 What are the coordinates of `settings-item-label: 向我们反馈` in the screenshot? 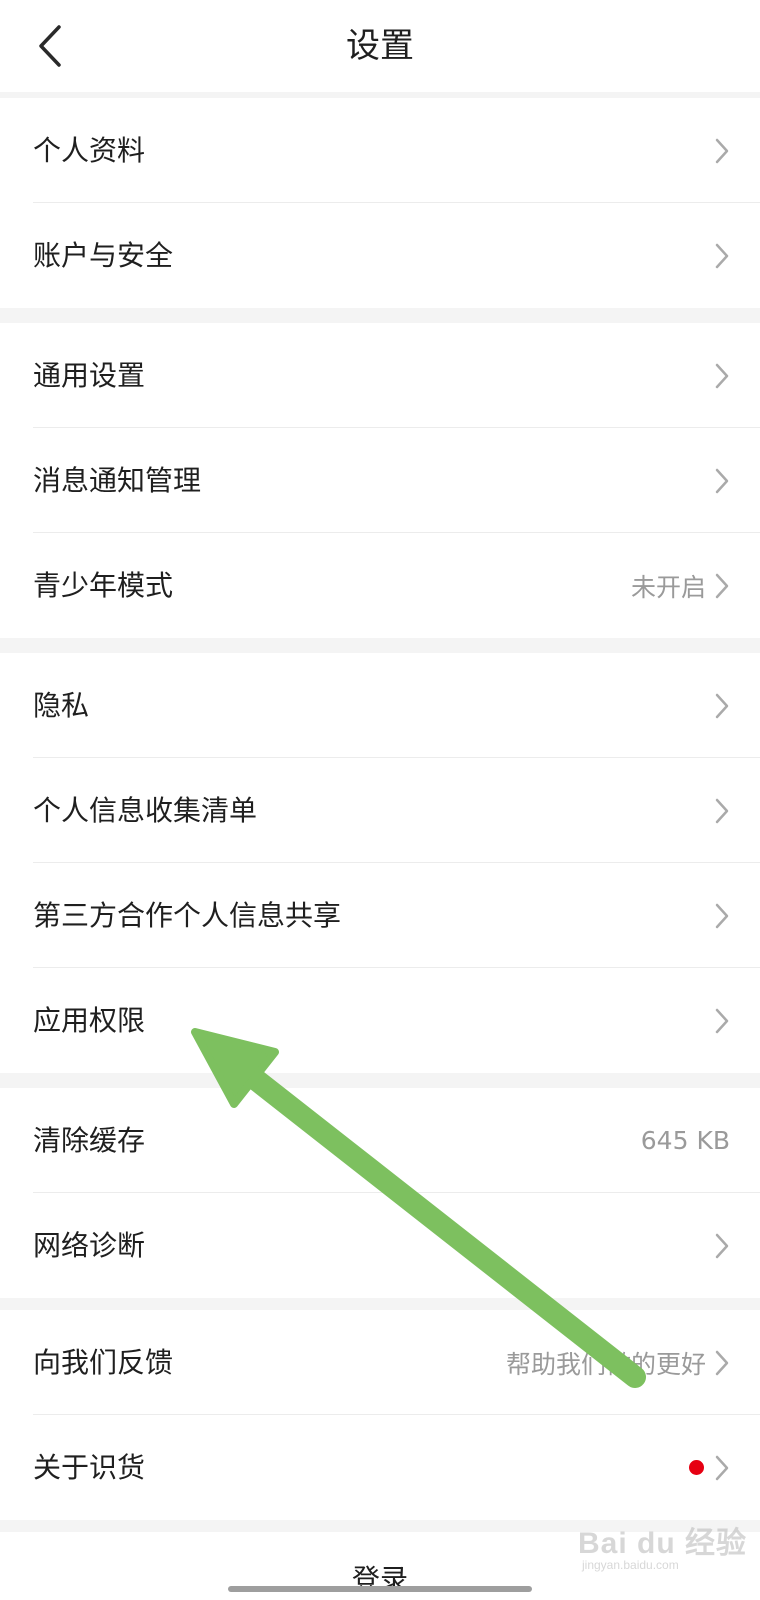 It's located at (103, 1362).